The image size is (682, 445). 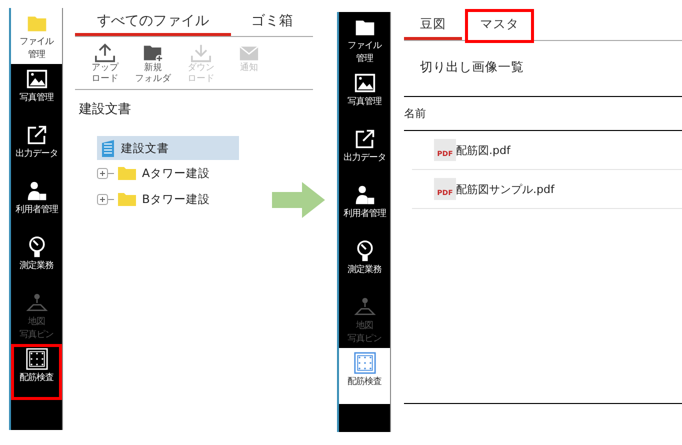 What do you see at coordinates (201, 53) in the screenshot?
I see `download-icon` at bounding box center [201, 53].